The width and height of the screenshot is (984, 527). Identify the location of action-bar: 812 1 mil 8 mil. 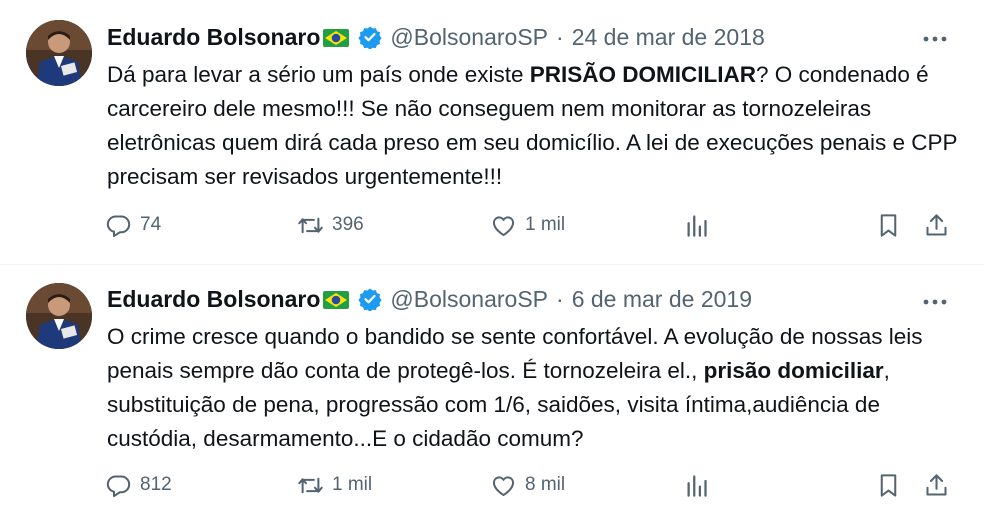
(535, 485).